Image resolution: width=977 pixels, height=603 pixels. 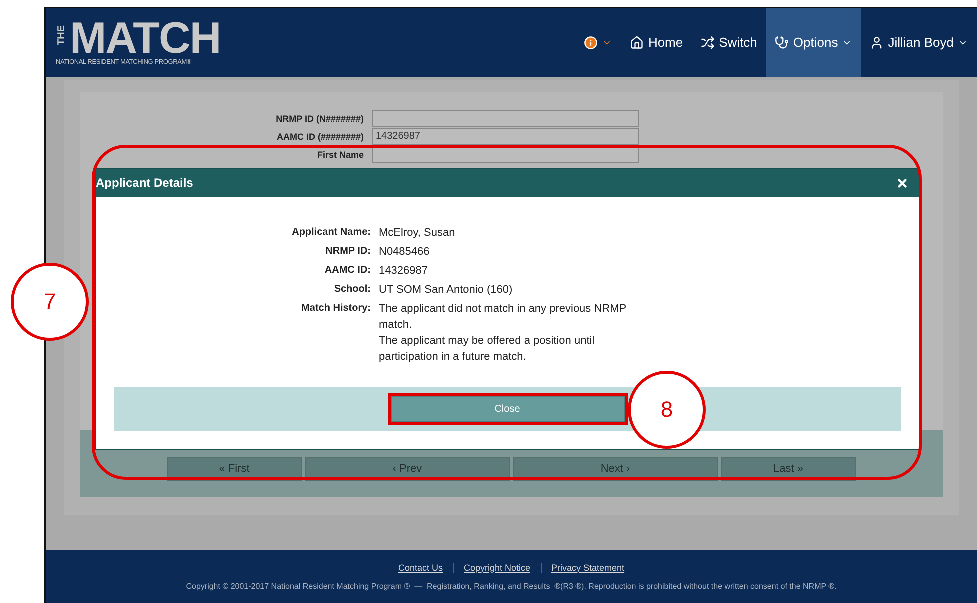 What do you see at coordinates (446, 290) in the screenshot?
I see `detail-value: UT SOM San Antonio (160)` at bounding box center [446, 290].